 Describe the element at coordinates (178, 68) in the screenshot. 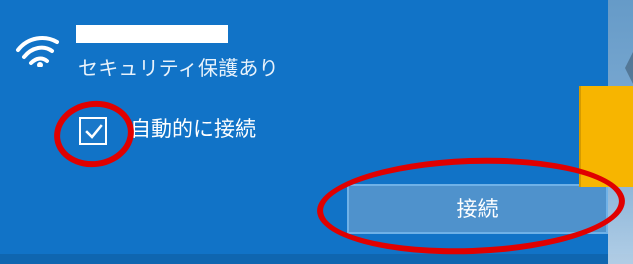

I see `network-security-status: セキュリティ保護あり` at that location.